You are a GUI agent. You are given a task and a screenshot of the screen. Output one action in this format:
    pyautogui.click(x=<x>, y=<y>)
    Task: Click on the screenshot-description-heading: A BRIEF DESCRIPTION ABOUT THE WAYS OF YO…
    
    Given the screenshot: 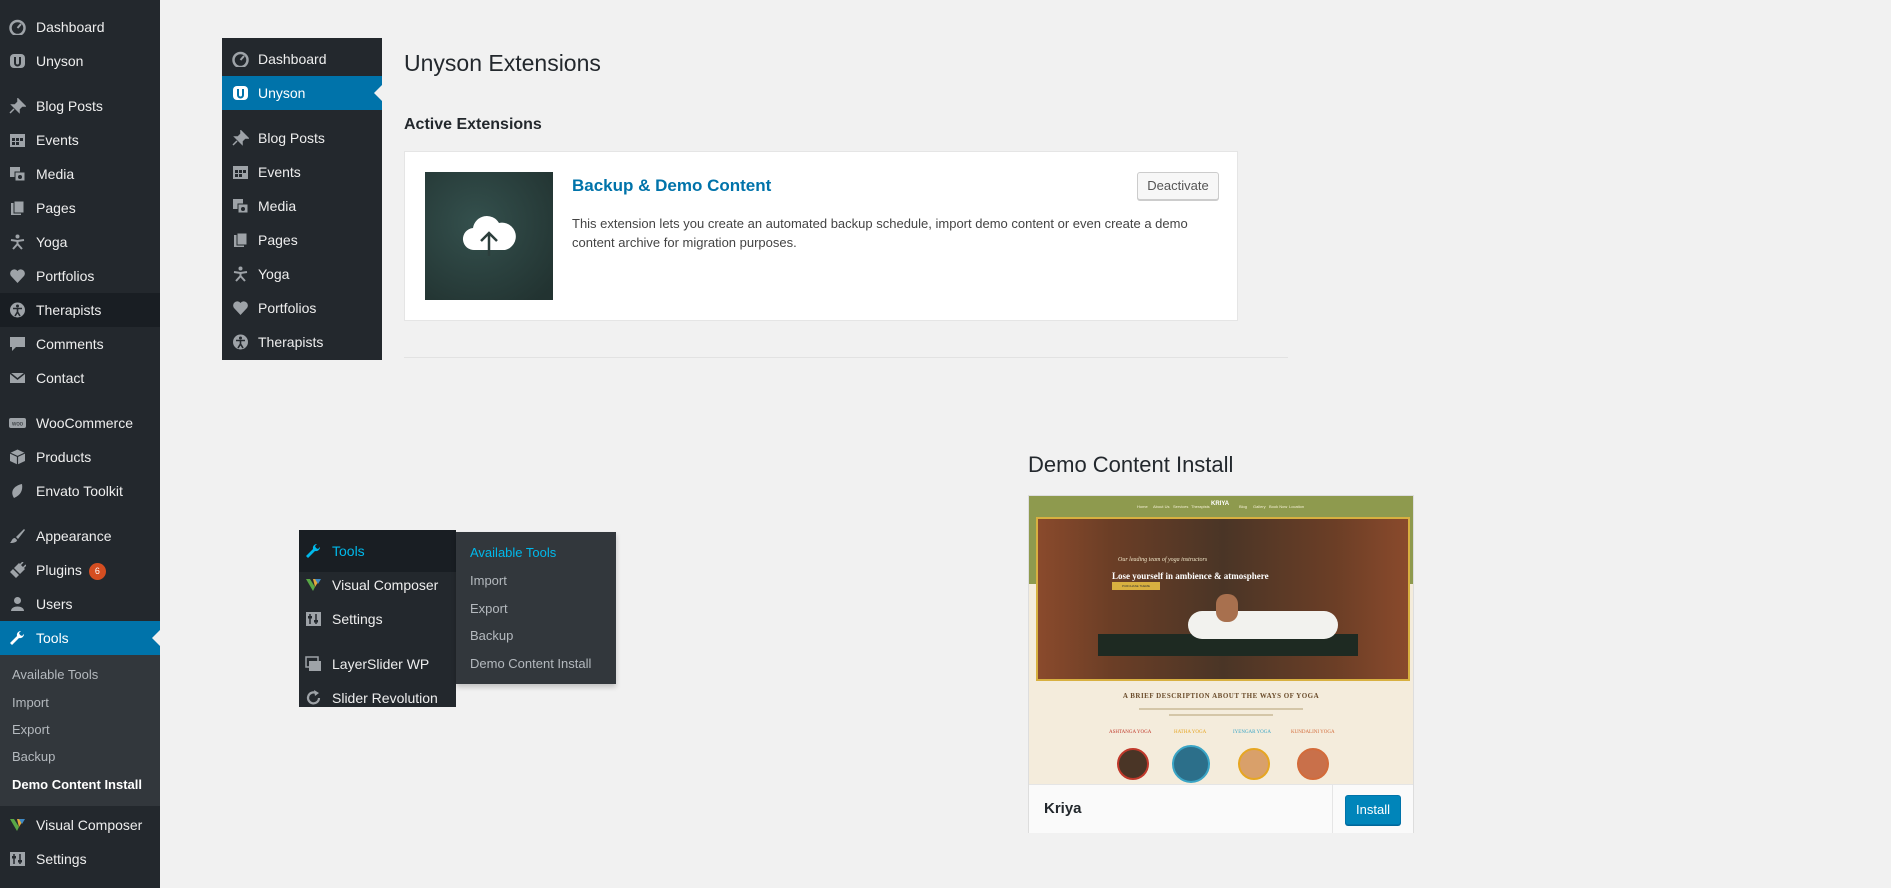 What is the action you would take?
    pyautogui.click(x=1221, y=696)
    